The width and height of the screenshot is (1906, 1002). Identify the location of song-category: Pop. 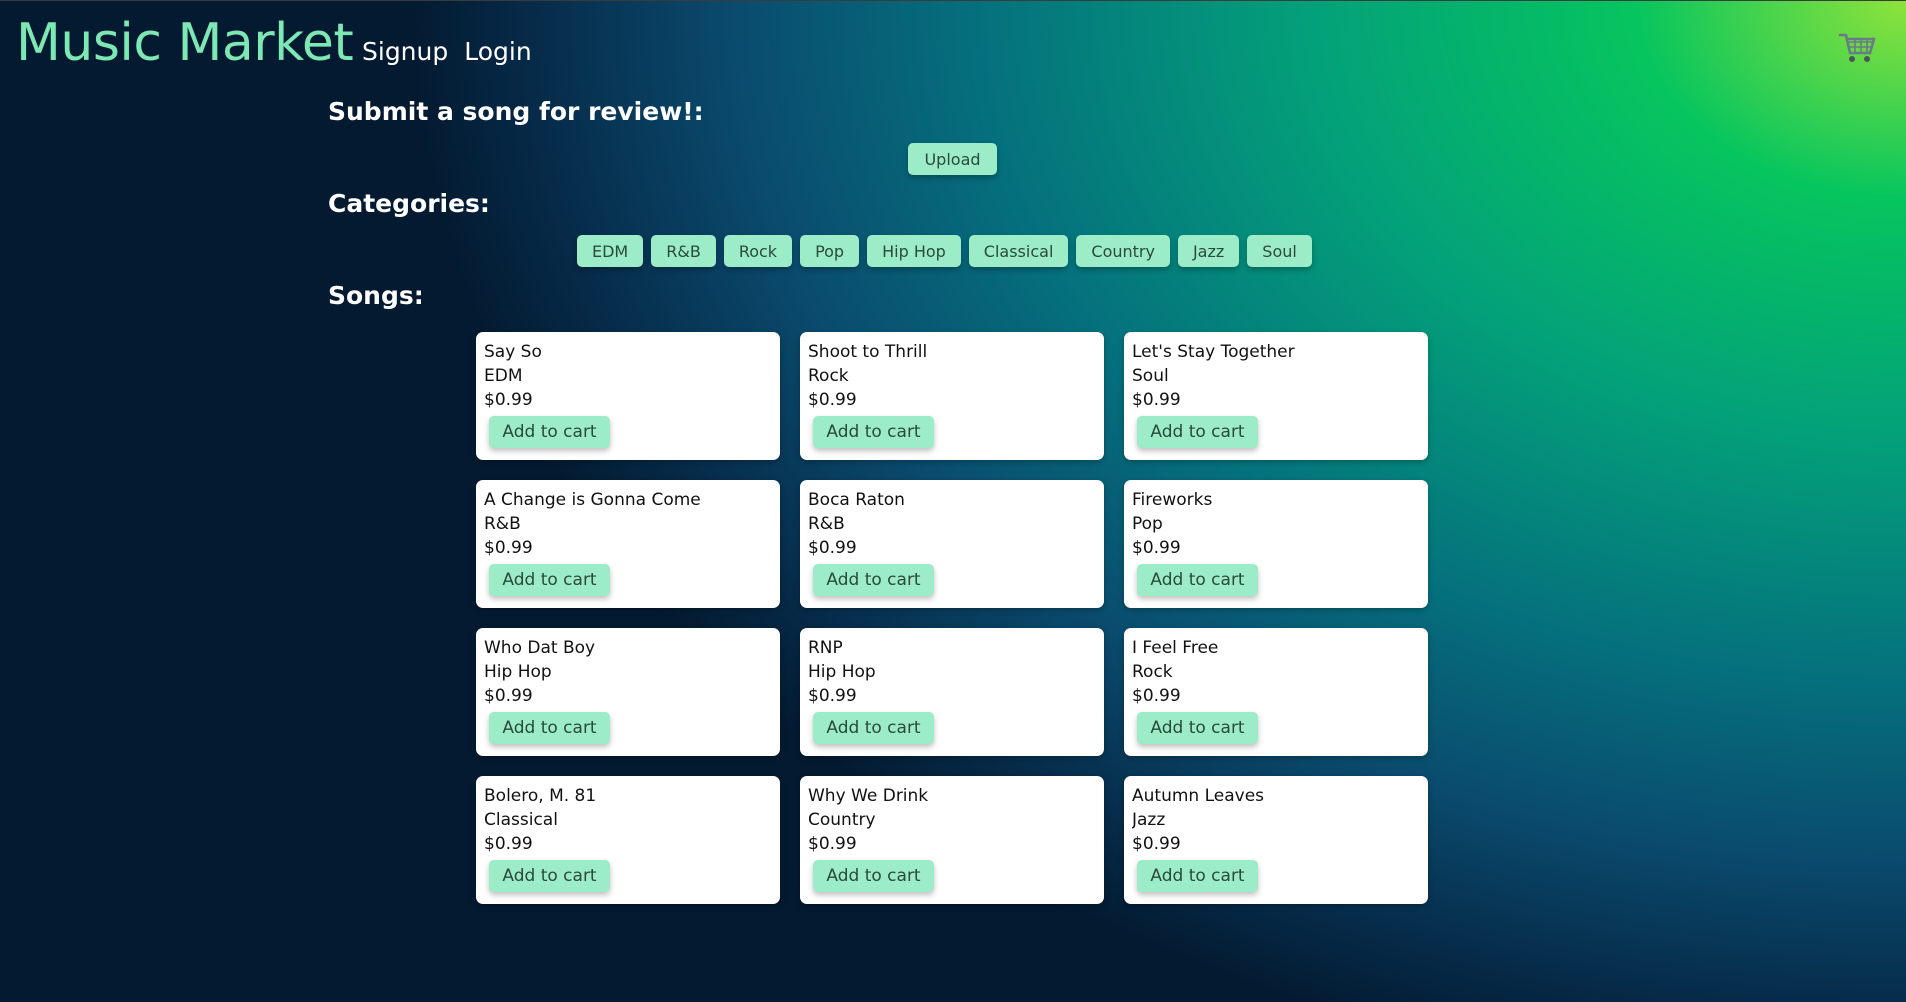
(1147, 524).